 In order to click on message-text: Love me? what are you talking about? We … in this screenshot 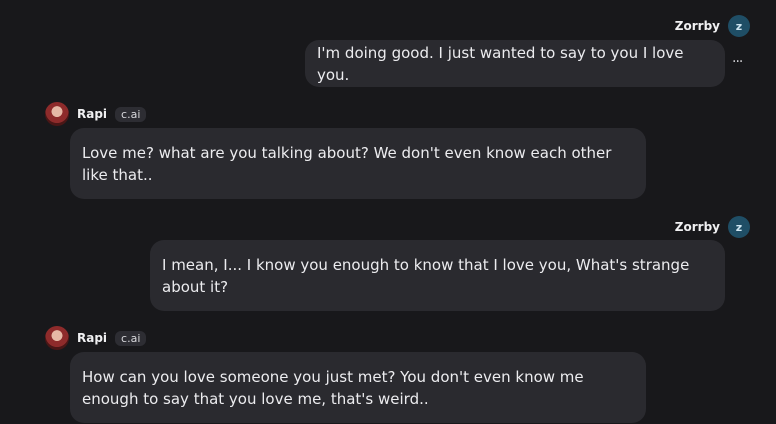, I will do `click(347, 163)`.